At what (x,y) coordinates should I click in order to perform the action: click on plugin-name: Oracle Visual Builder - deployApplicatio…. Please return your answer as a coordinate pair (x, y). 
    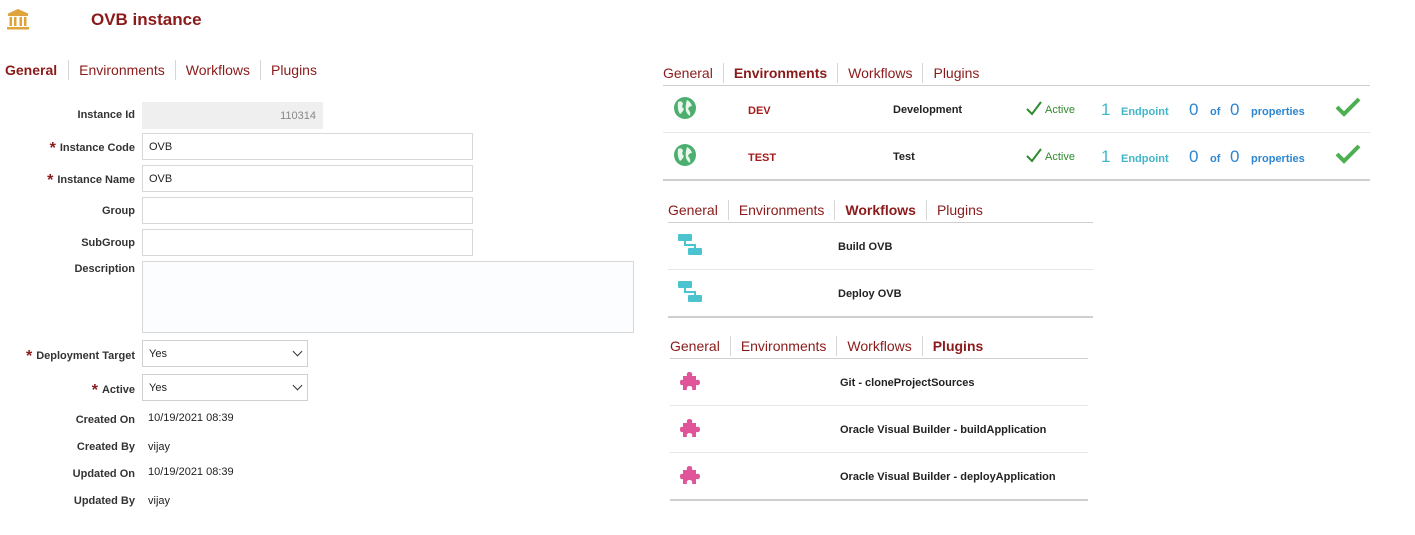
    Looking at the image, I should click on (948, 477).